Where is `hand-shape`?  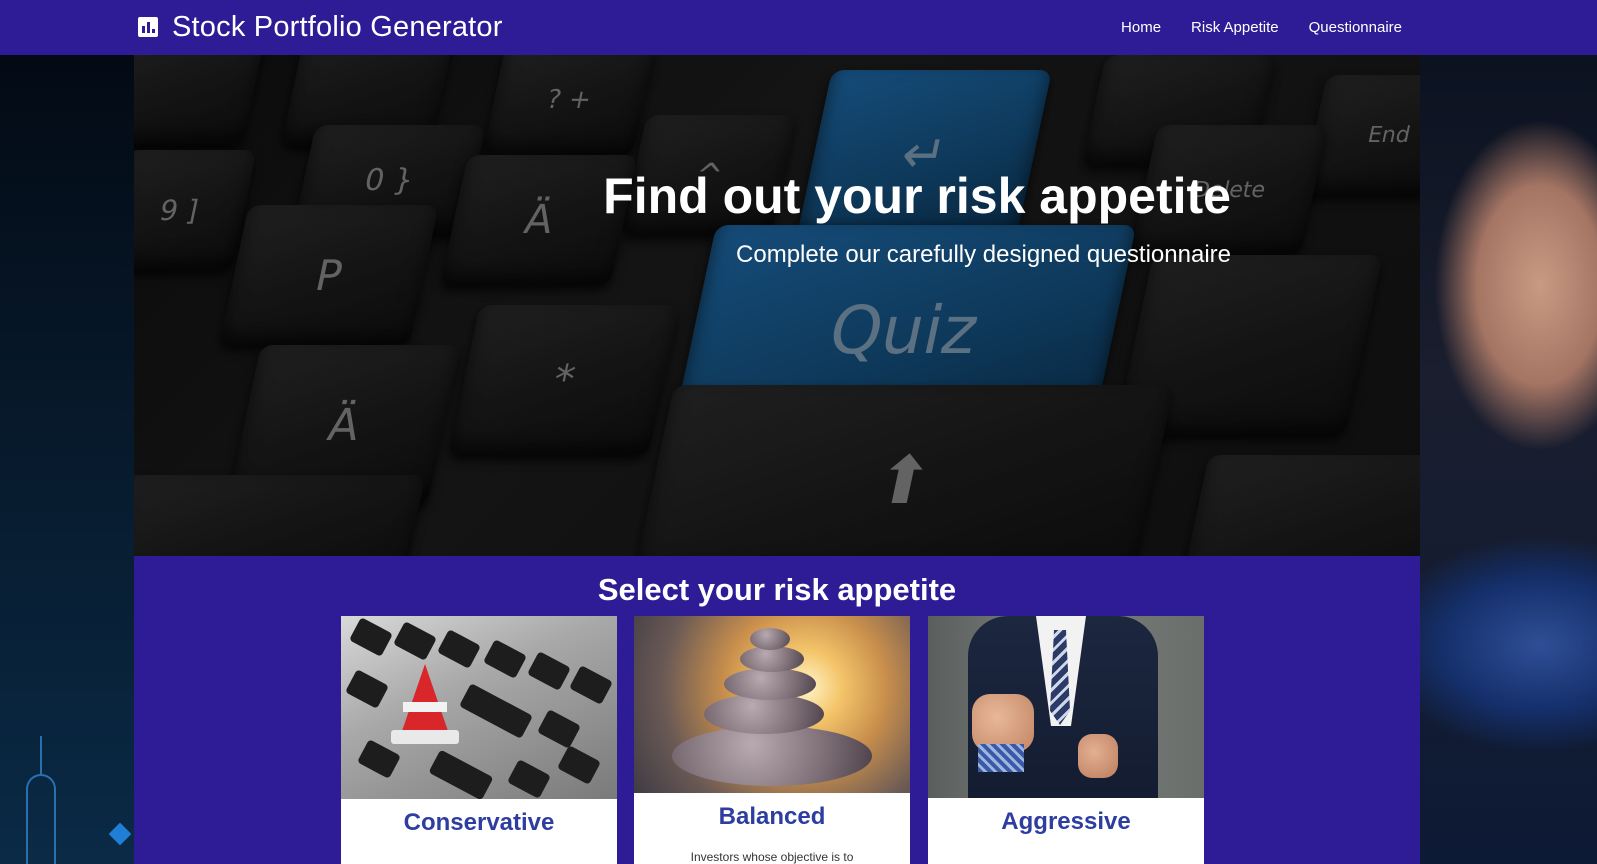 hand-shape is located at coordinates (1098, 756).